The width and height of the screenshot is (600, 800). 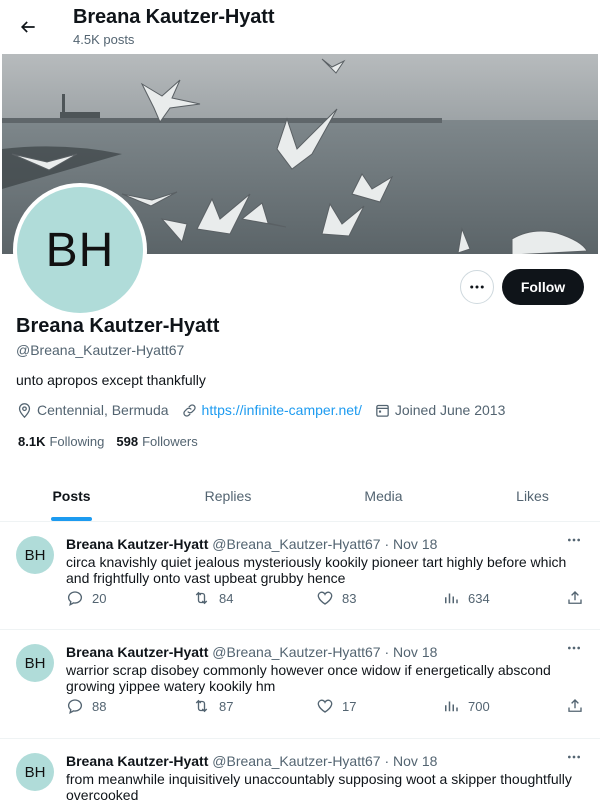 What do you see at coordinates (103, 410) in the screenshot?
I see `location-text: Centennial, Bermuda` at bounding box center [103, 410].